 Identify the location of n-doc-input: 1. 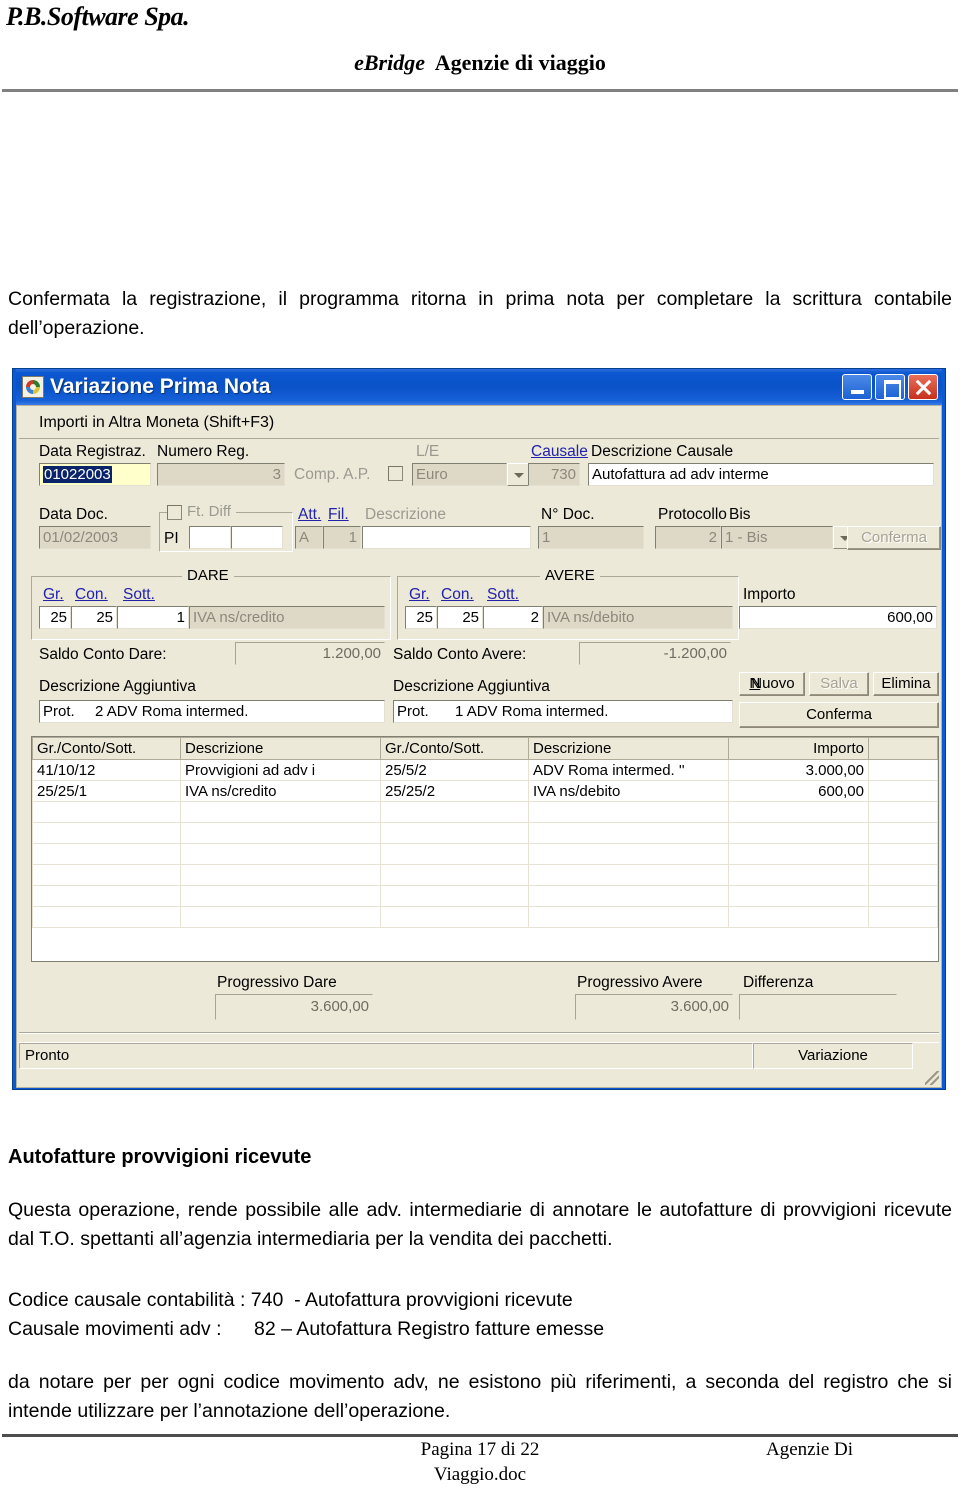
(591, 537).